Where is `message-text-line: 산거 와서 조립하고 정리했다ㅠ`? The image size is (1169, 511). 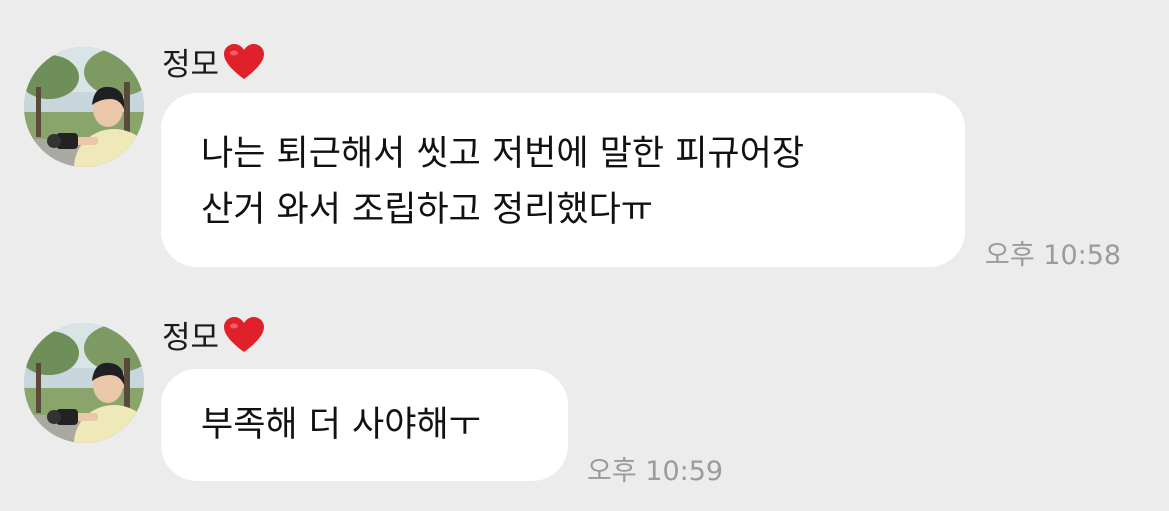
message-text-line: 산거 와서 조립하고 정리했다ㅠ is located at coordinates (427, 210).